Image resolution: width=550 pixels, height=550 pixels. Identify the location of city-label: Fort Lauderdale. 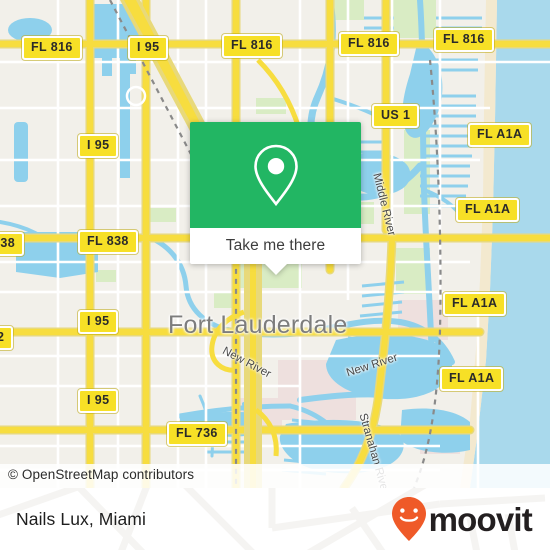
(258, 325).